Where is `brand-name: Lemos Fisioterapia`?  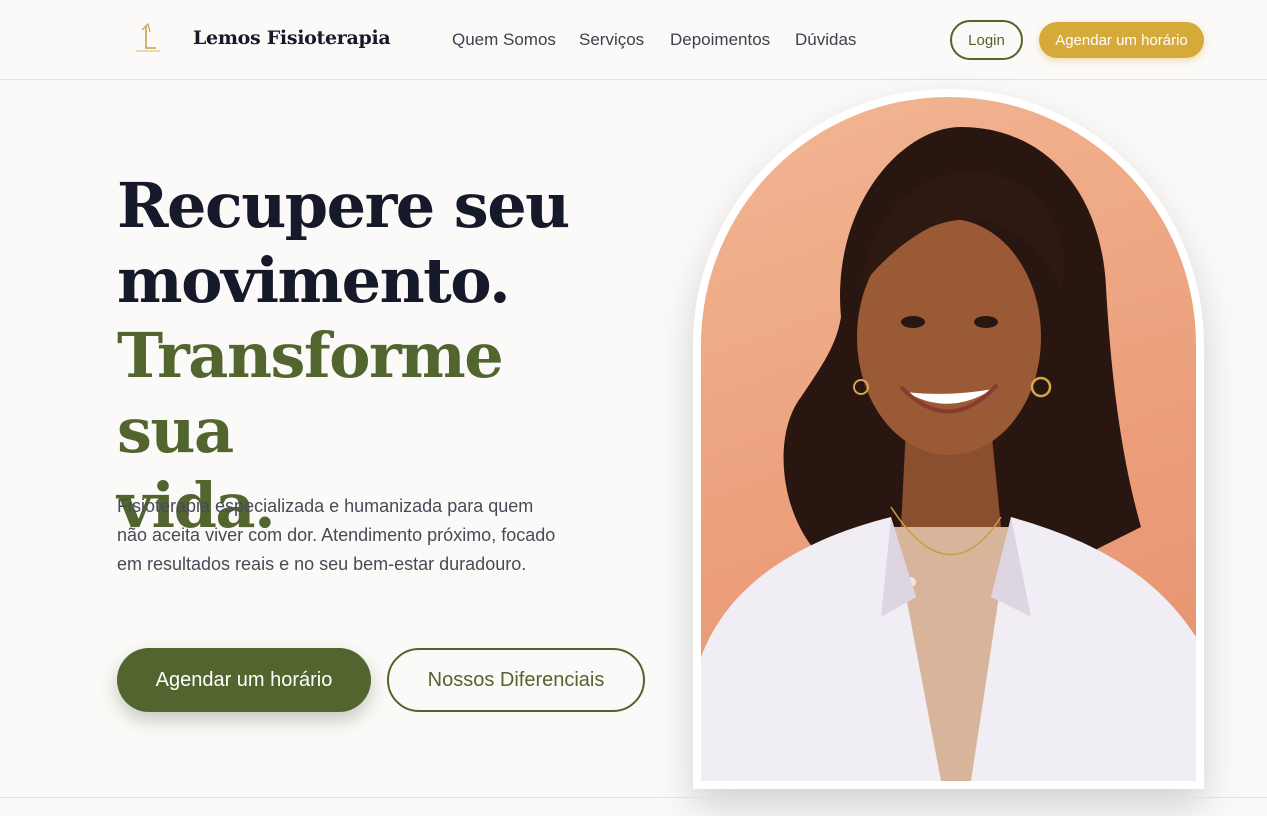 brand-name: Lemos Fisioterapia is located at coordinates (292, 38).